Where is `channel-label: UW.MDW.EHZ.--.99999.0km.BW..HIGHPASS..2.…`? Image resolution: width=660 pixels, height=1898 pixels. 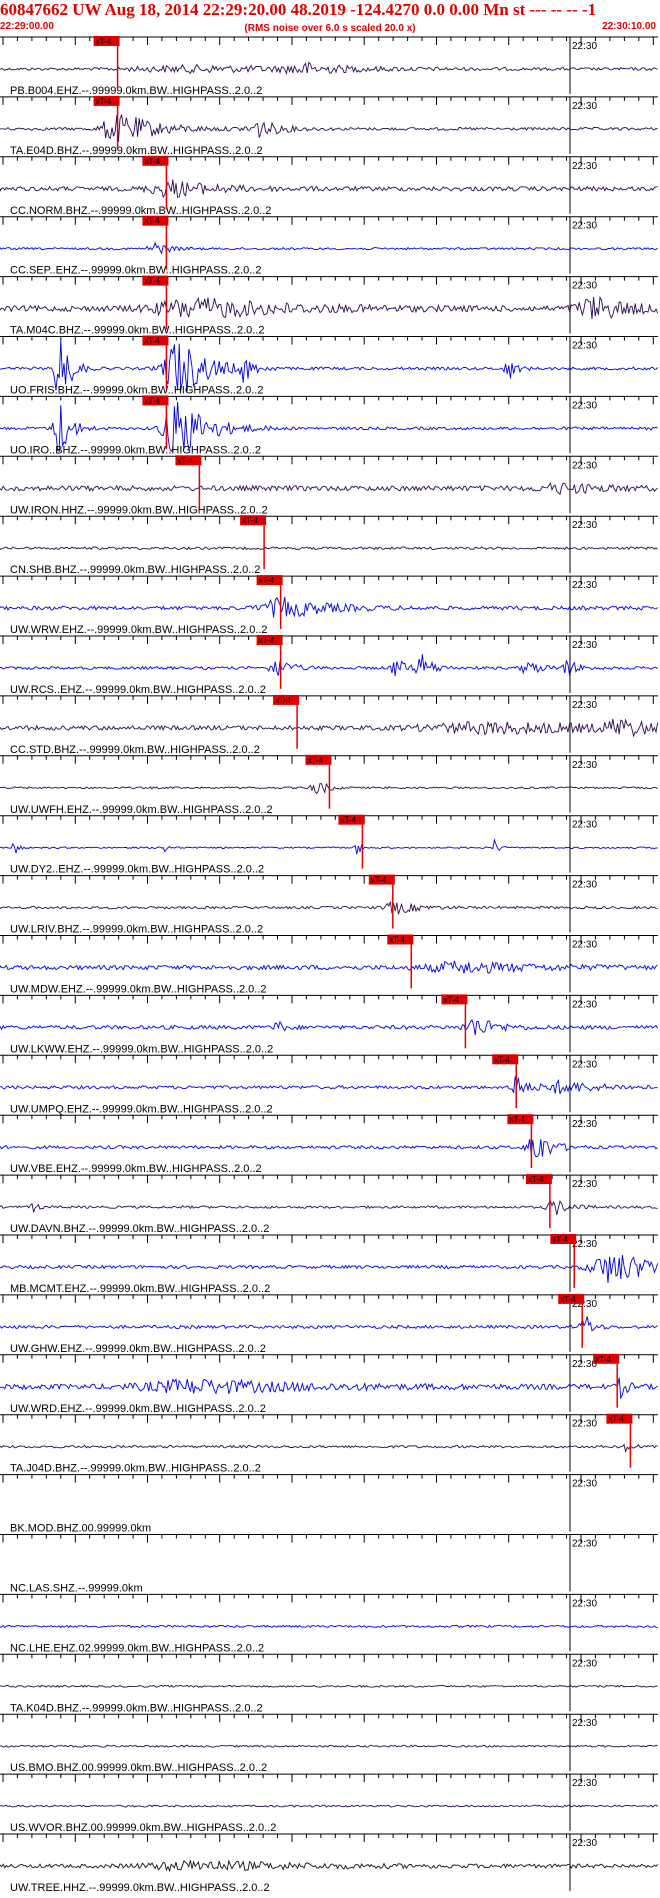
channel-label: UW.MDW.EHZ.--.99999.0km.BW..HIGHPASS..2.… is located at coordinates (138, 990).